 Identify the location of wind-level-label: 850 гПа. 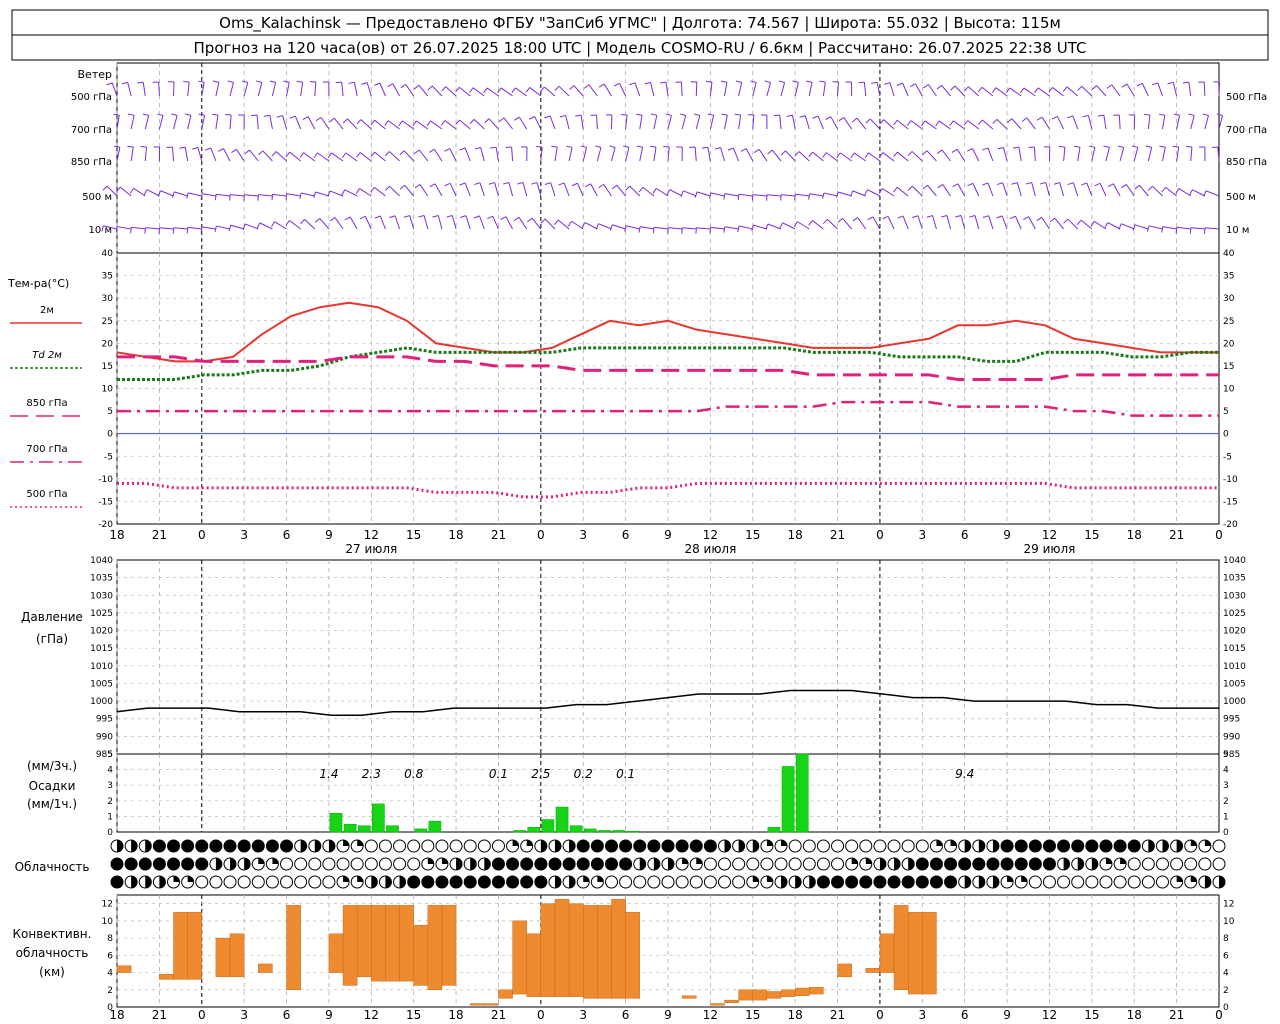
(91, 162).